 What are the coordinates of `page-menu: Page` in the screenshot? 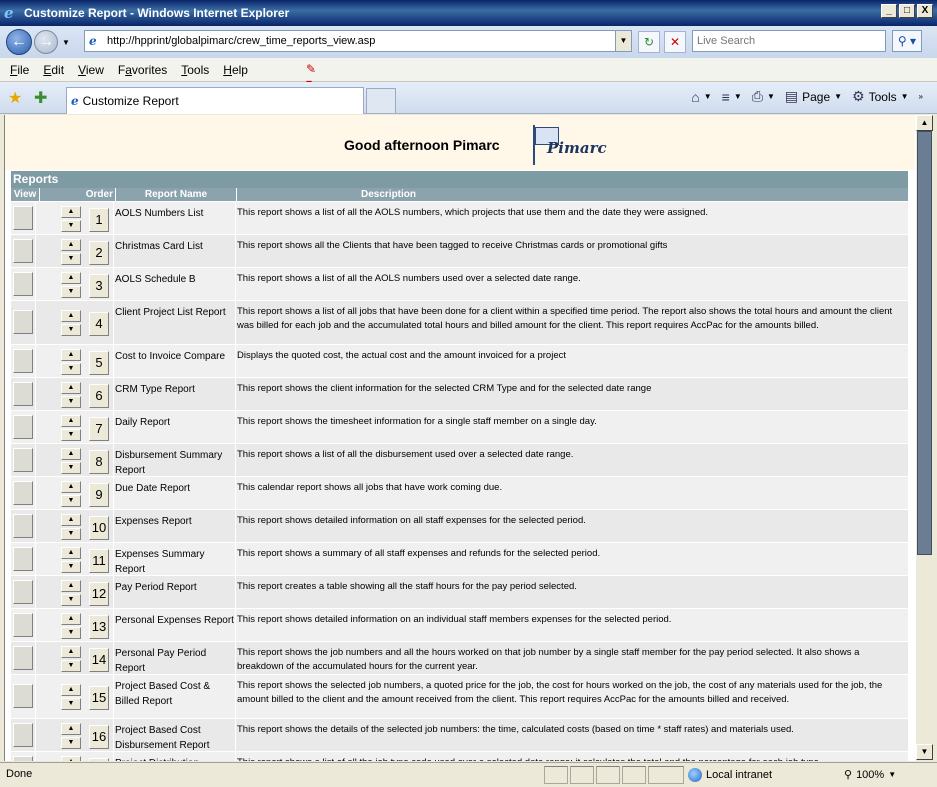 It's located at (816, 97).